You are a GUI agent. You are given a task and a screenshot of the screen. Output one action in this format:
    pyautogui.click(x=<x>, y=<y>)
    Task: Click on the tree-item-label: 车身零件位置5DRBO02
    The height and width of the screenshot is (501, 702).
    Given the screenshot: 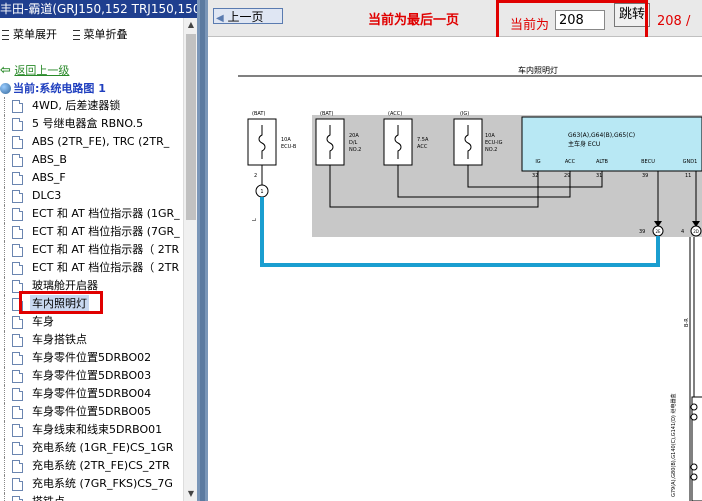 What is the action you would take?
    pyautogui.click(x=91, y=358)
    